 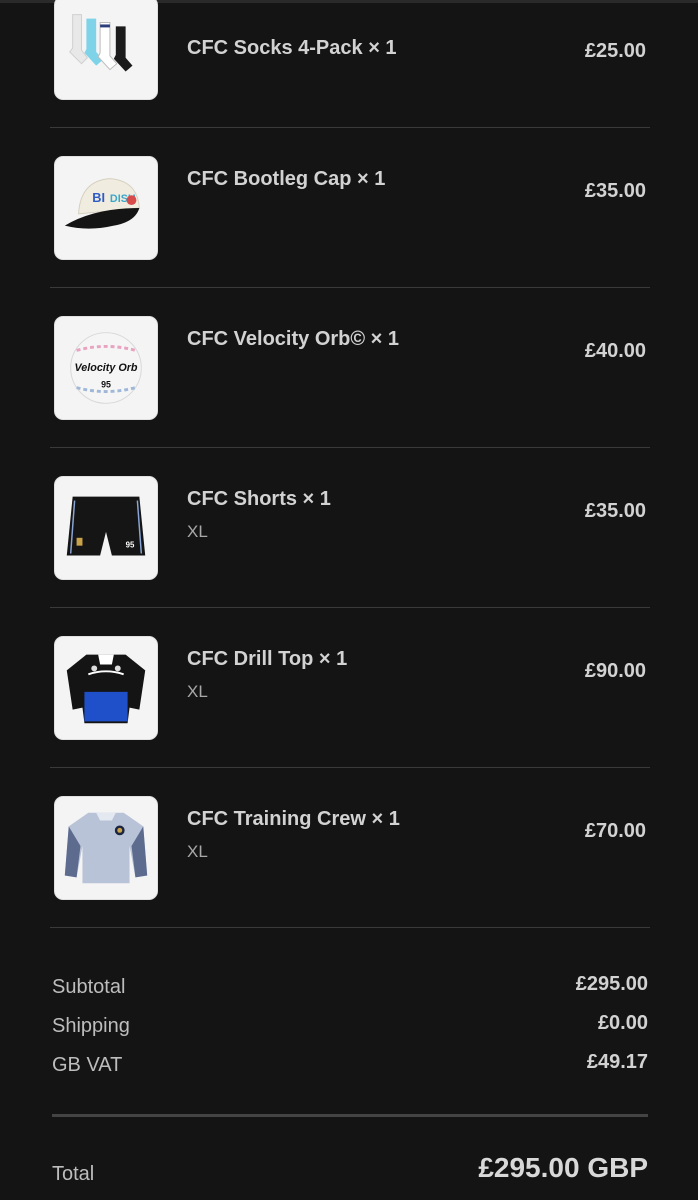 What do you see at coordinates (615, 831) in the screenshot?
I see `item-price: £70.00` at bounding box center [615, 831].